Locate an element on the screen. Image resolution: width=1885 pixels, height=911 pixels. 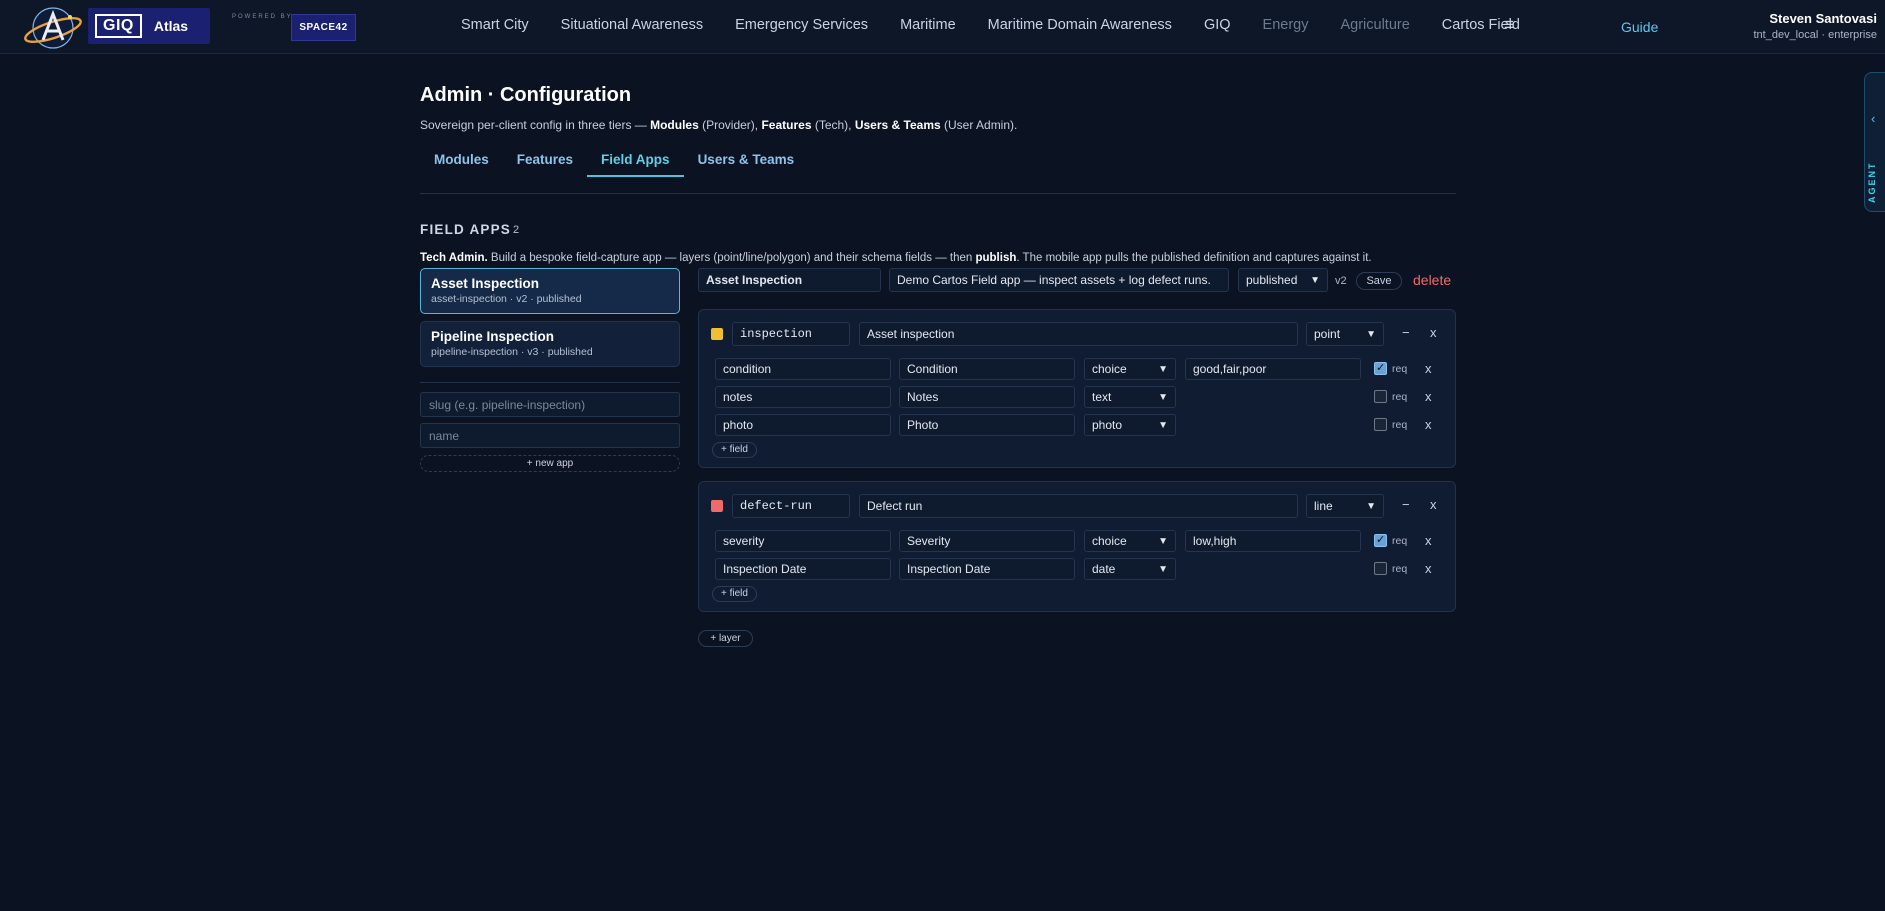
add-layer-button: + layer is located at coordinates (725, 638).